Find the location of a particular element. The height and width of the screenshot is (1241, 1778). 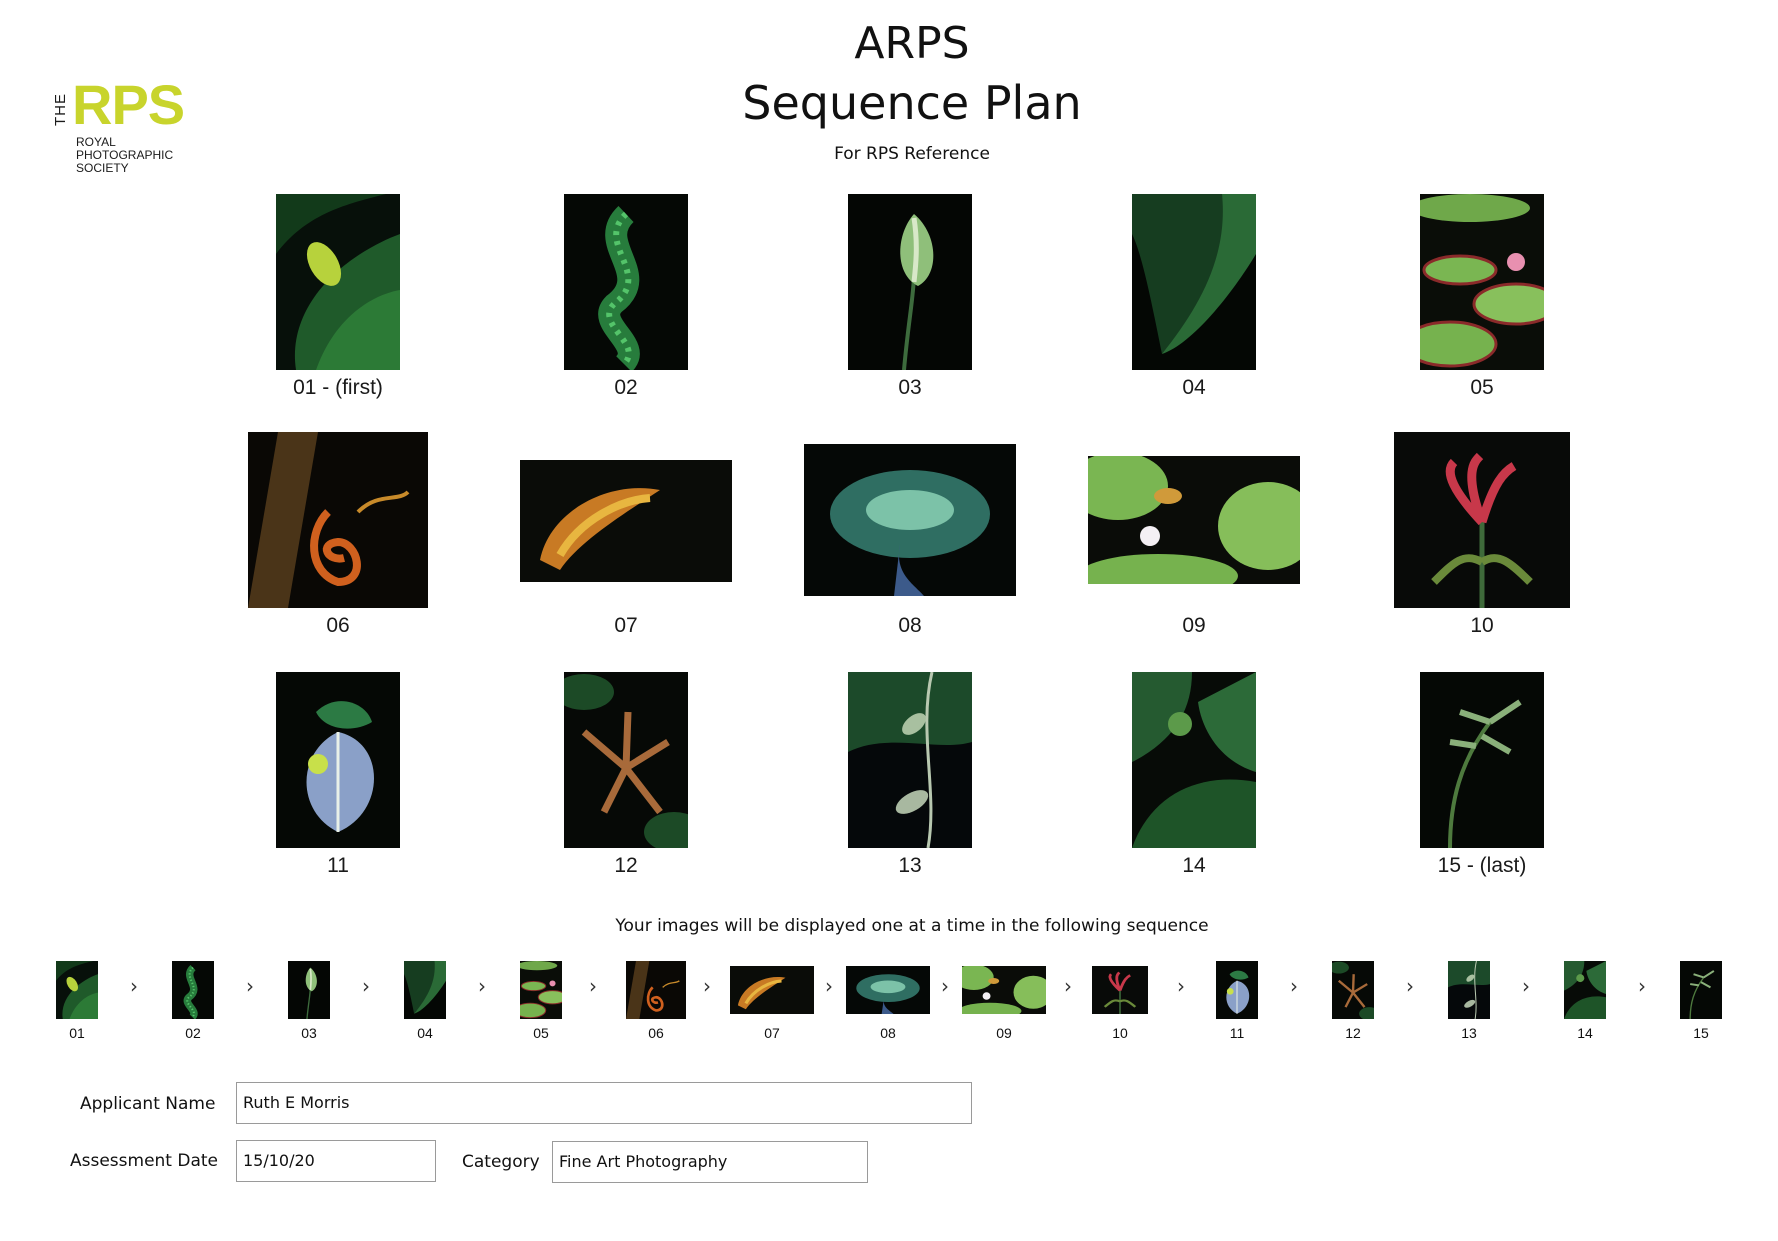

caption-05: 05 is located at coordinates (1482, 387).